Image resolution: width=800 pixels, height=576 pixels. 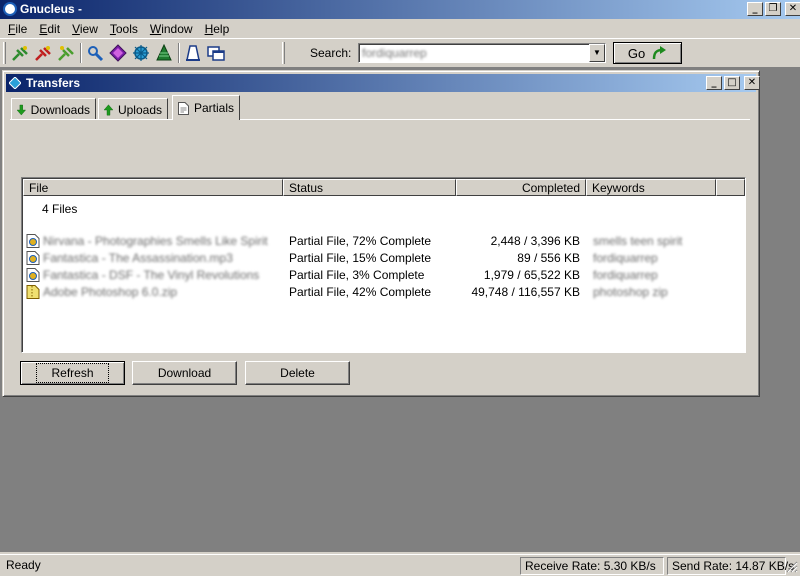 What do you see at coordinates (151, 275) in the screenshot?
I see `row-file-name: Fantastica - DSF - The Vinyl Revolutions` at bounding box center [151, 275].